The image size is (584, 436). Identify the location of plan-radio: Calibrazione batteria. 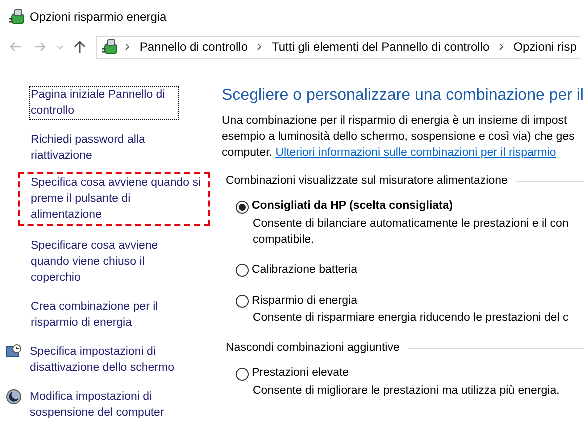
(410, 270).